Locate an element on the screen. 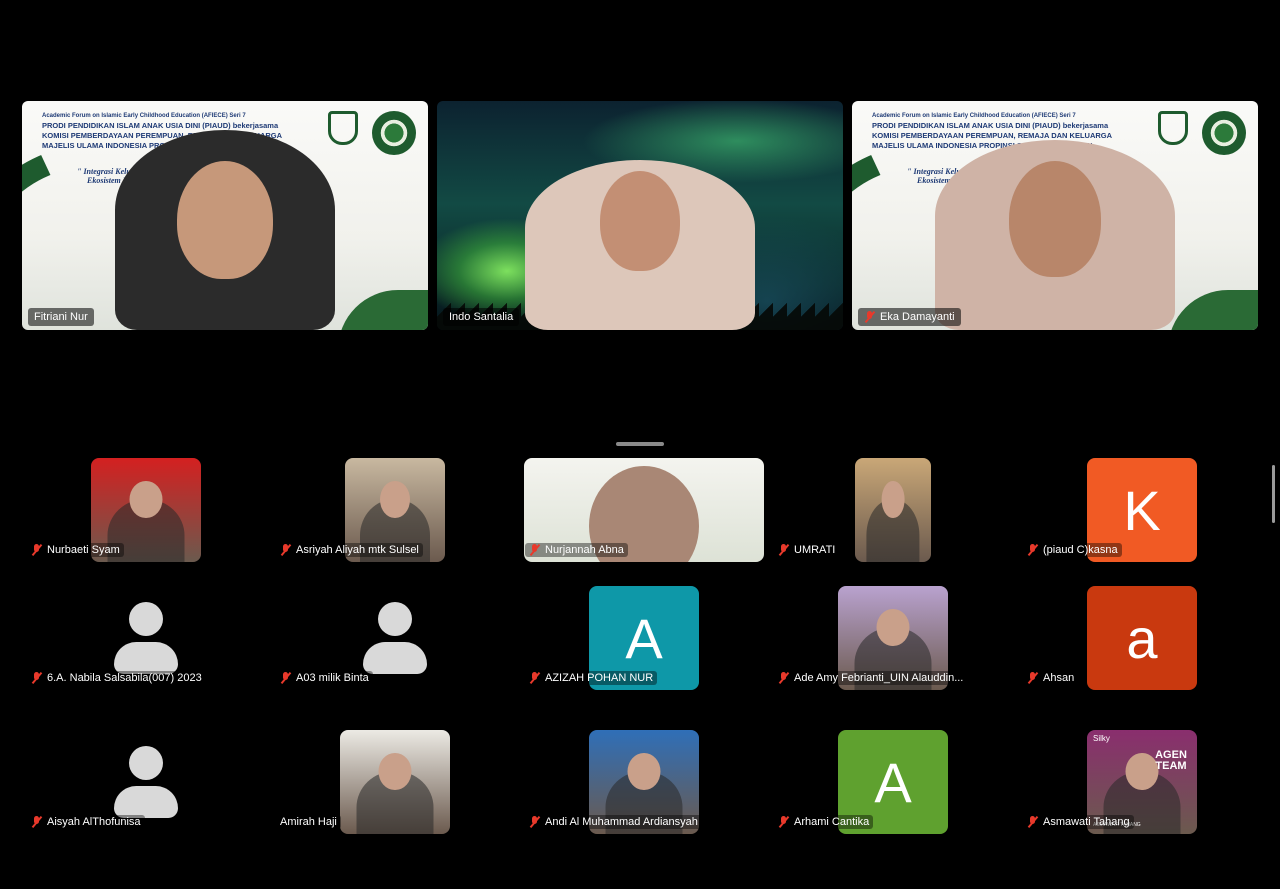  name-tag: (piaud C)kasna is located at coordinates (1072, 550).